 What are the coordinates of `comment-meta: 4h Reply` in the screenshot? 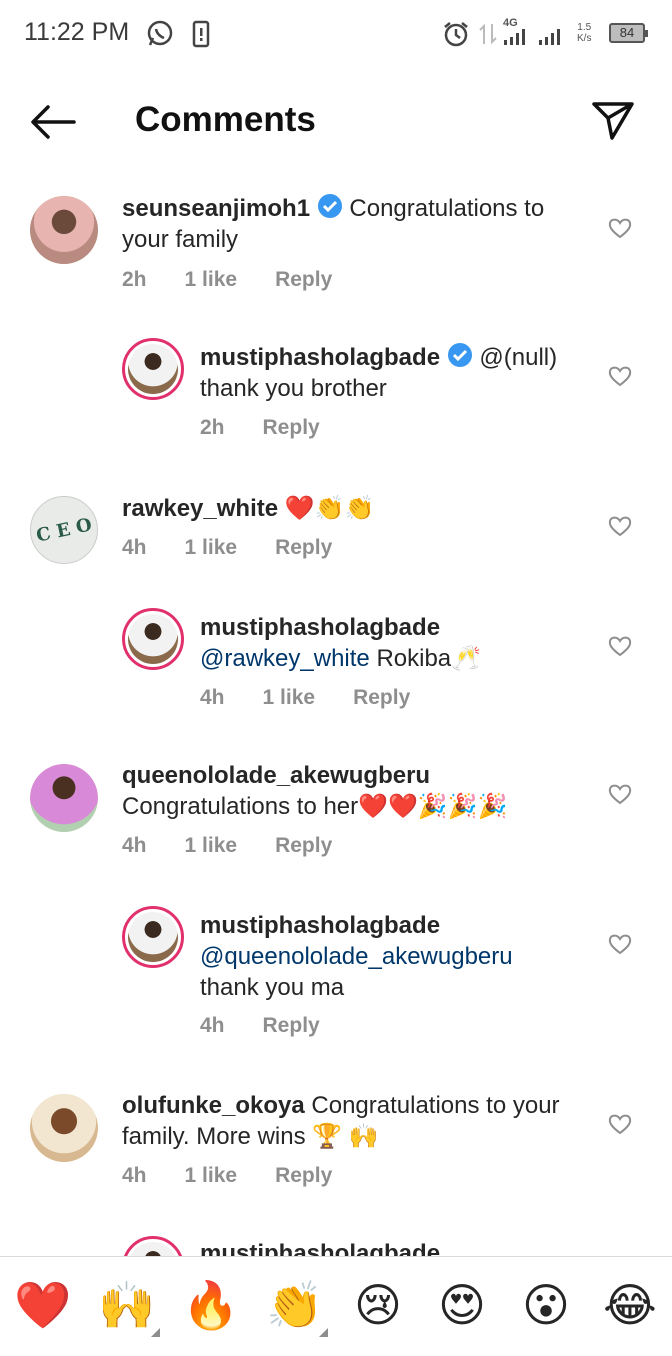 It's located at (279, 1026).